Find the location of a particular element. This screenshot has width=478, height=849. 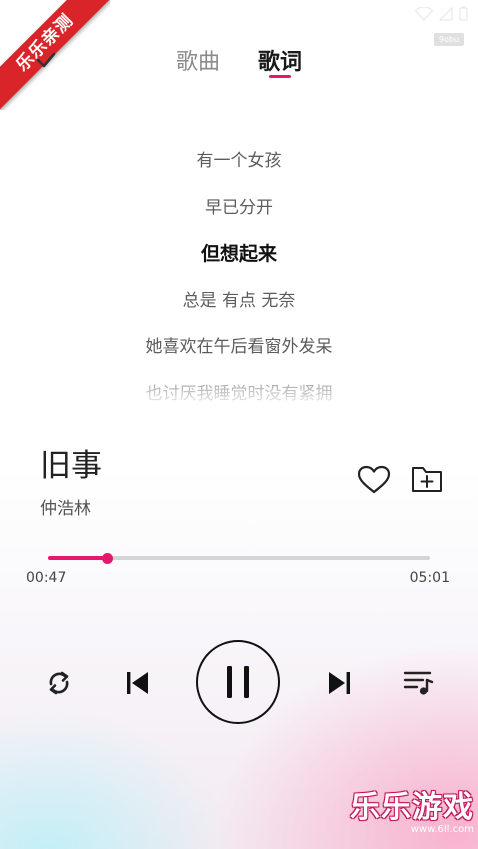

battery-icon is located at coordinates (463, 13).